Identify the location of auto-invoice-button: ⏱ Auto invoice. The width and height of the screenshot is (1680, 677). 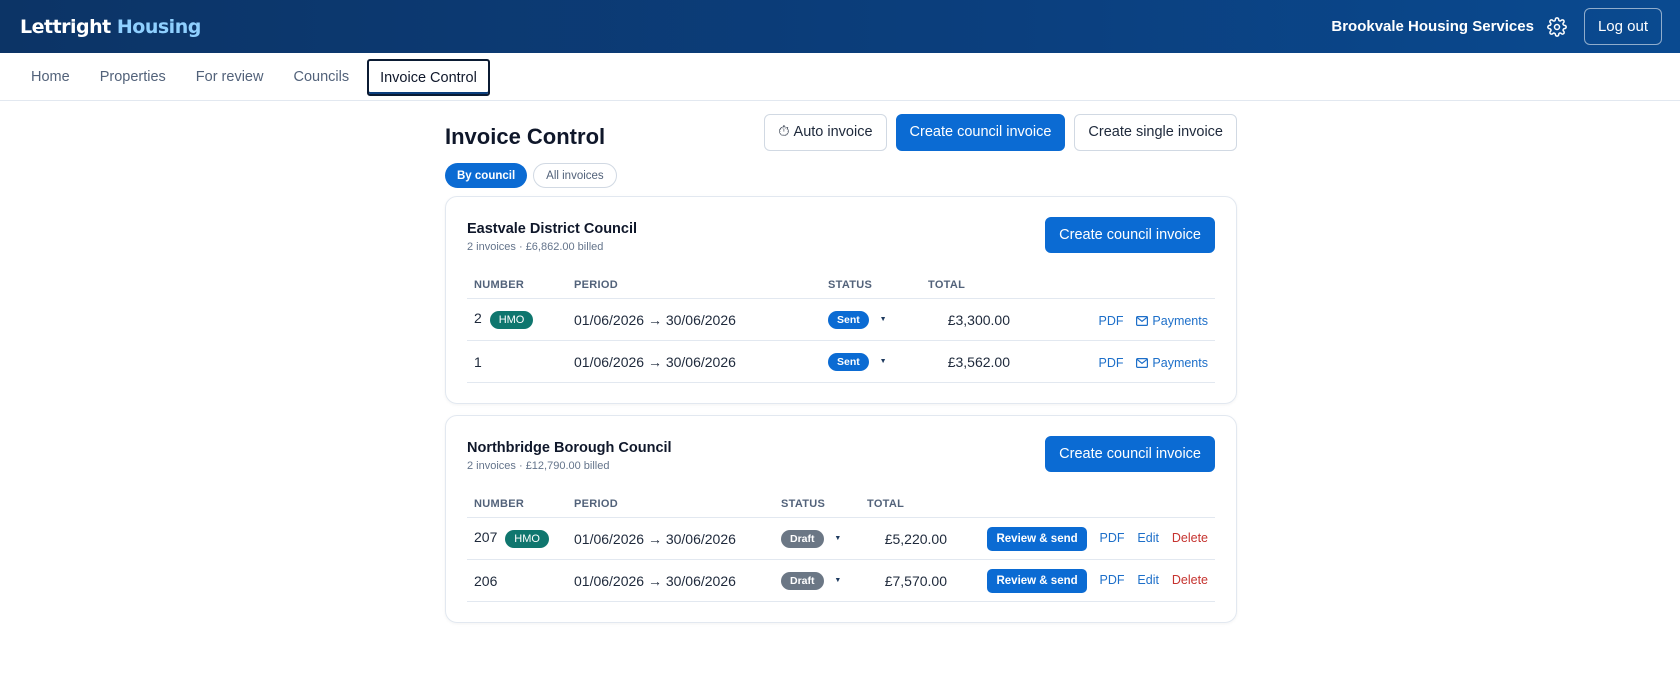
(825, 132).